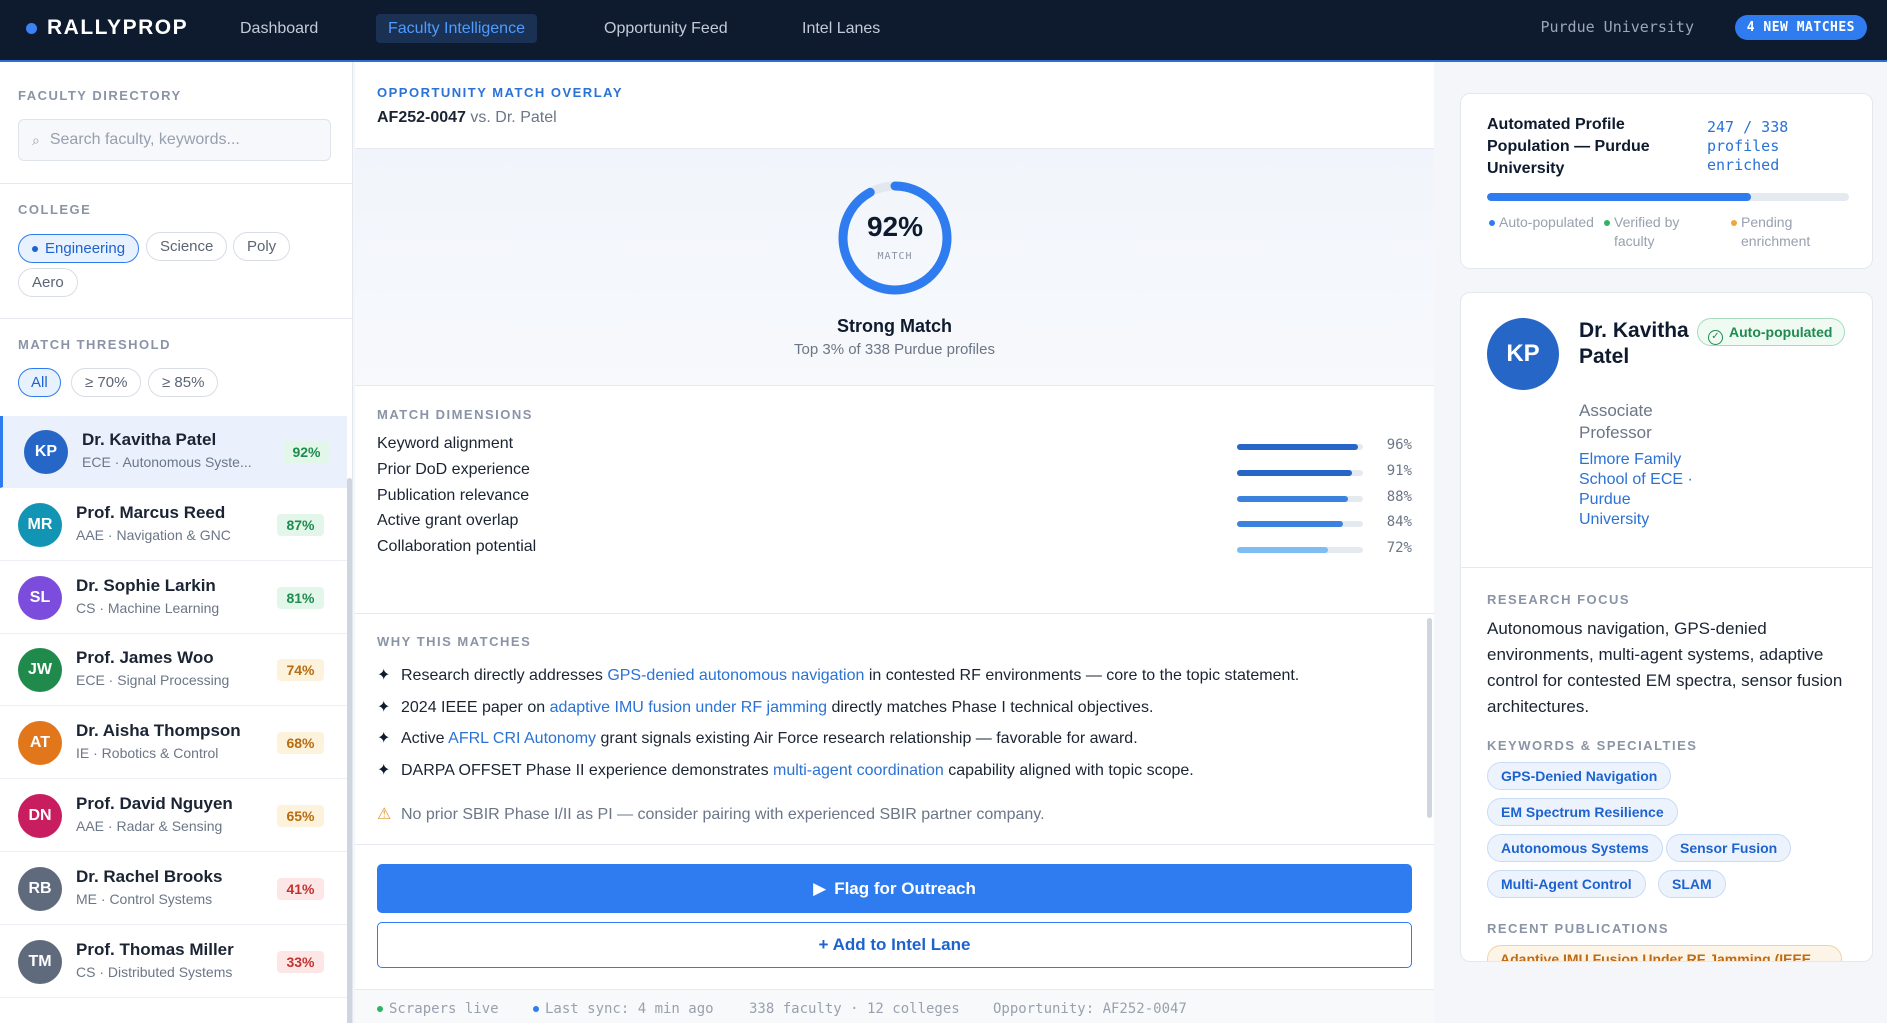 The height and width of the screenshot is (1023, 1887). Describe the element at coordinates (39, 382) in the screenshot. I see `threshold-chip-all: All` at that location.